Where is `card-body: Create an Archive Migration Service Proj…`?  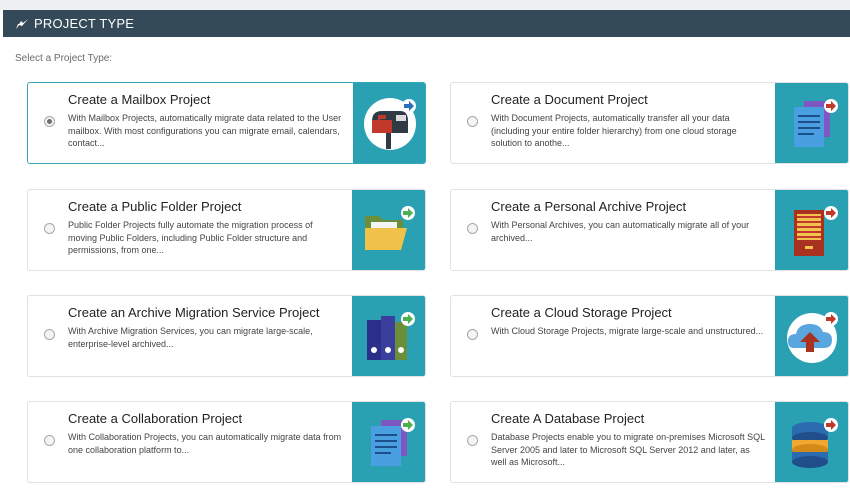 card-body: Create an Archive Migration Service Proj… is located at coordinates (190, 336).